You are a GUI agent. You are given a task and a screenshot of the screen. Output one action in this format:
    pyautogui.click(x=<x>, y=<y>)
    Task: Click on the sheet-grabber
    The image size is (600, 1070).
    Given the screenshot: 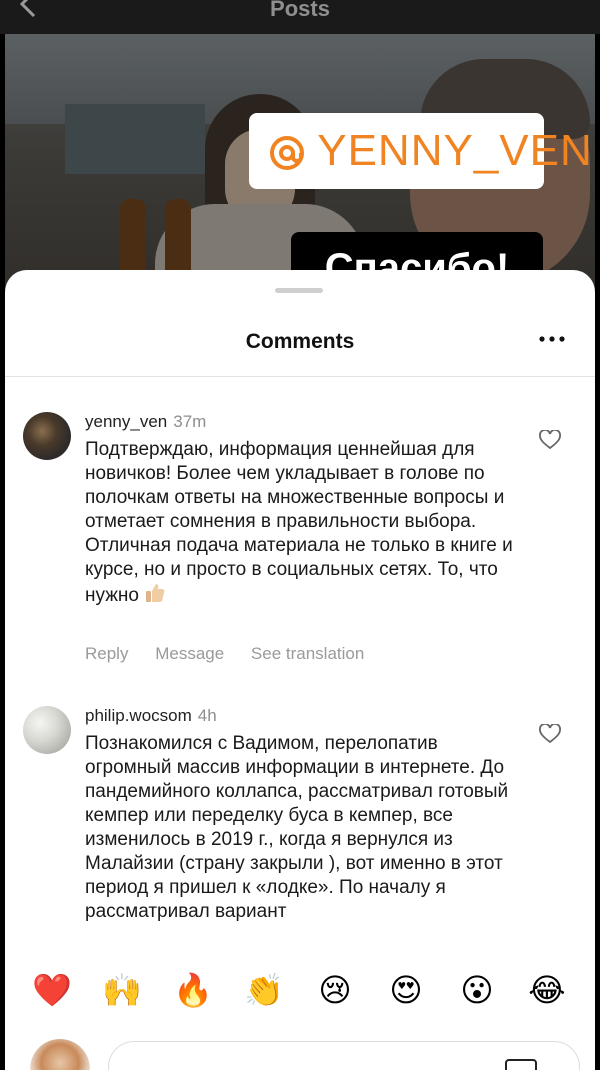 What is the action you would take?
    pyautogui.click(x=299, y=290)
    